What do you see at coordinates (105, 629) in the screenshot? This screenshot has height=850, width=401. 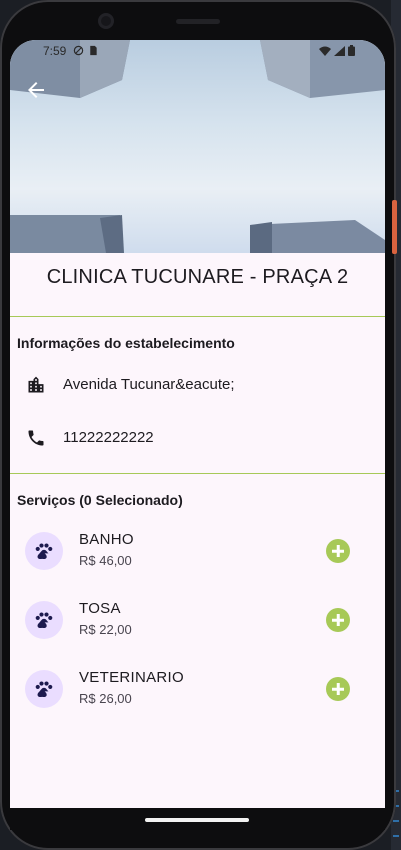 I see `service-price: R$ 22,00` at bounding box center [105, 629].